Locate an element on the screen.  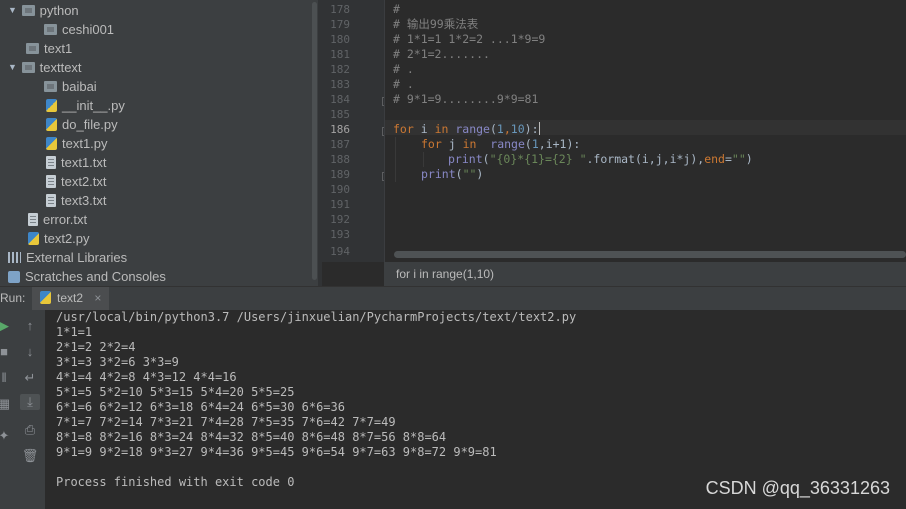
keyword: in is located at coordinates (441, 129).